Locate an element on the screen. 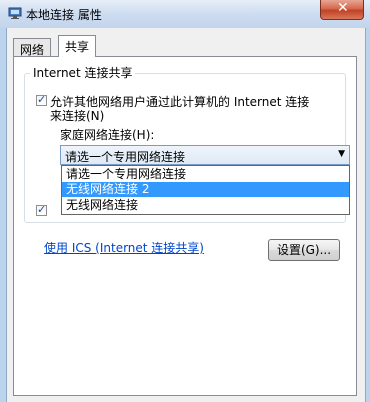 This screenshot has width=370, height=402. dropdown-option-highlighted: 无线网络连接 2 is located at coordinates (205, 189).